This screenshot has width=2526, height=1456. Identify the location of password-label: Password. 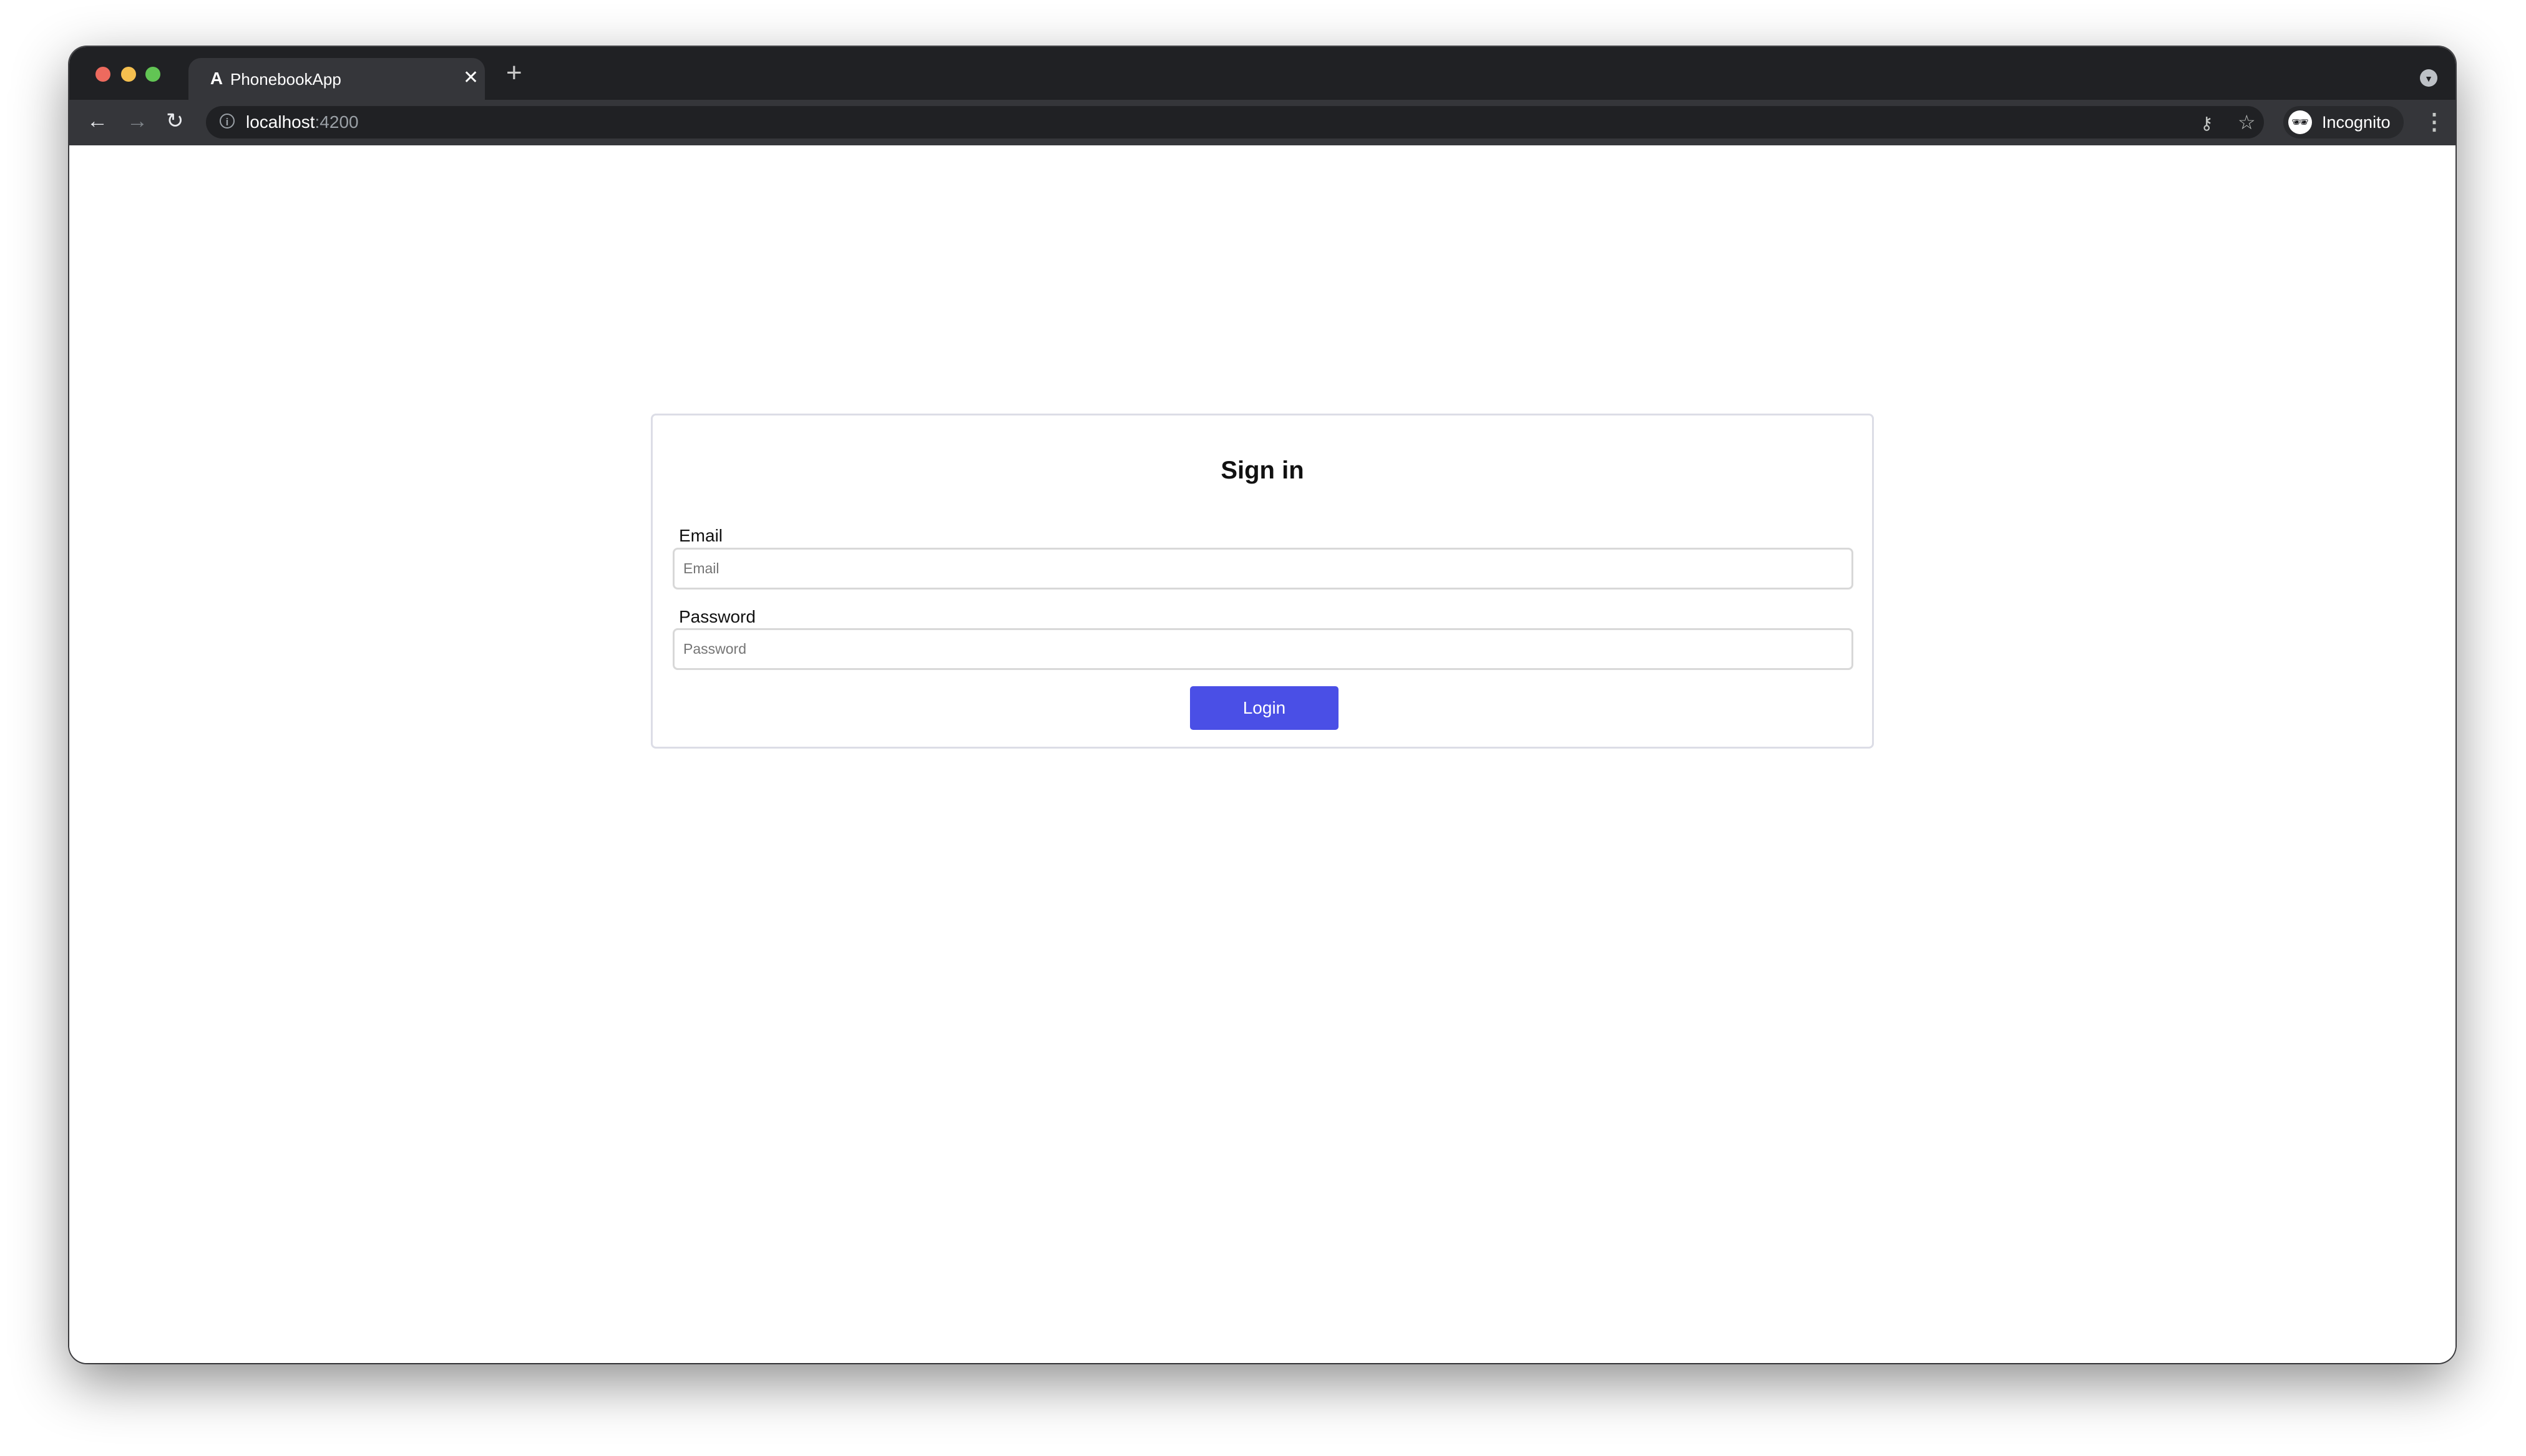
(717, 616).